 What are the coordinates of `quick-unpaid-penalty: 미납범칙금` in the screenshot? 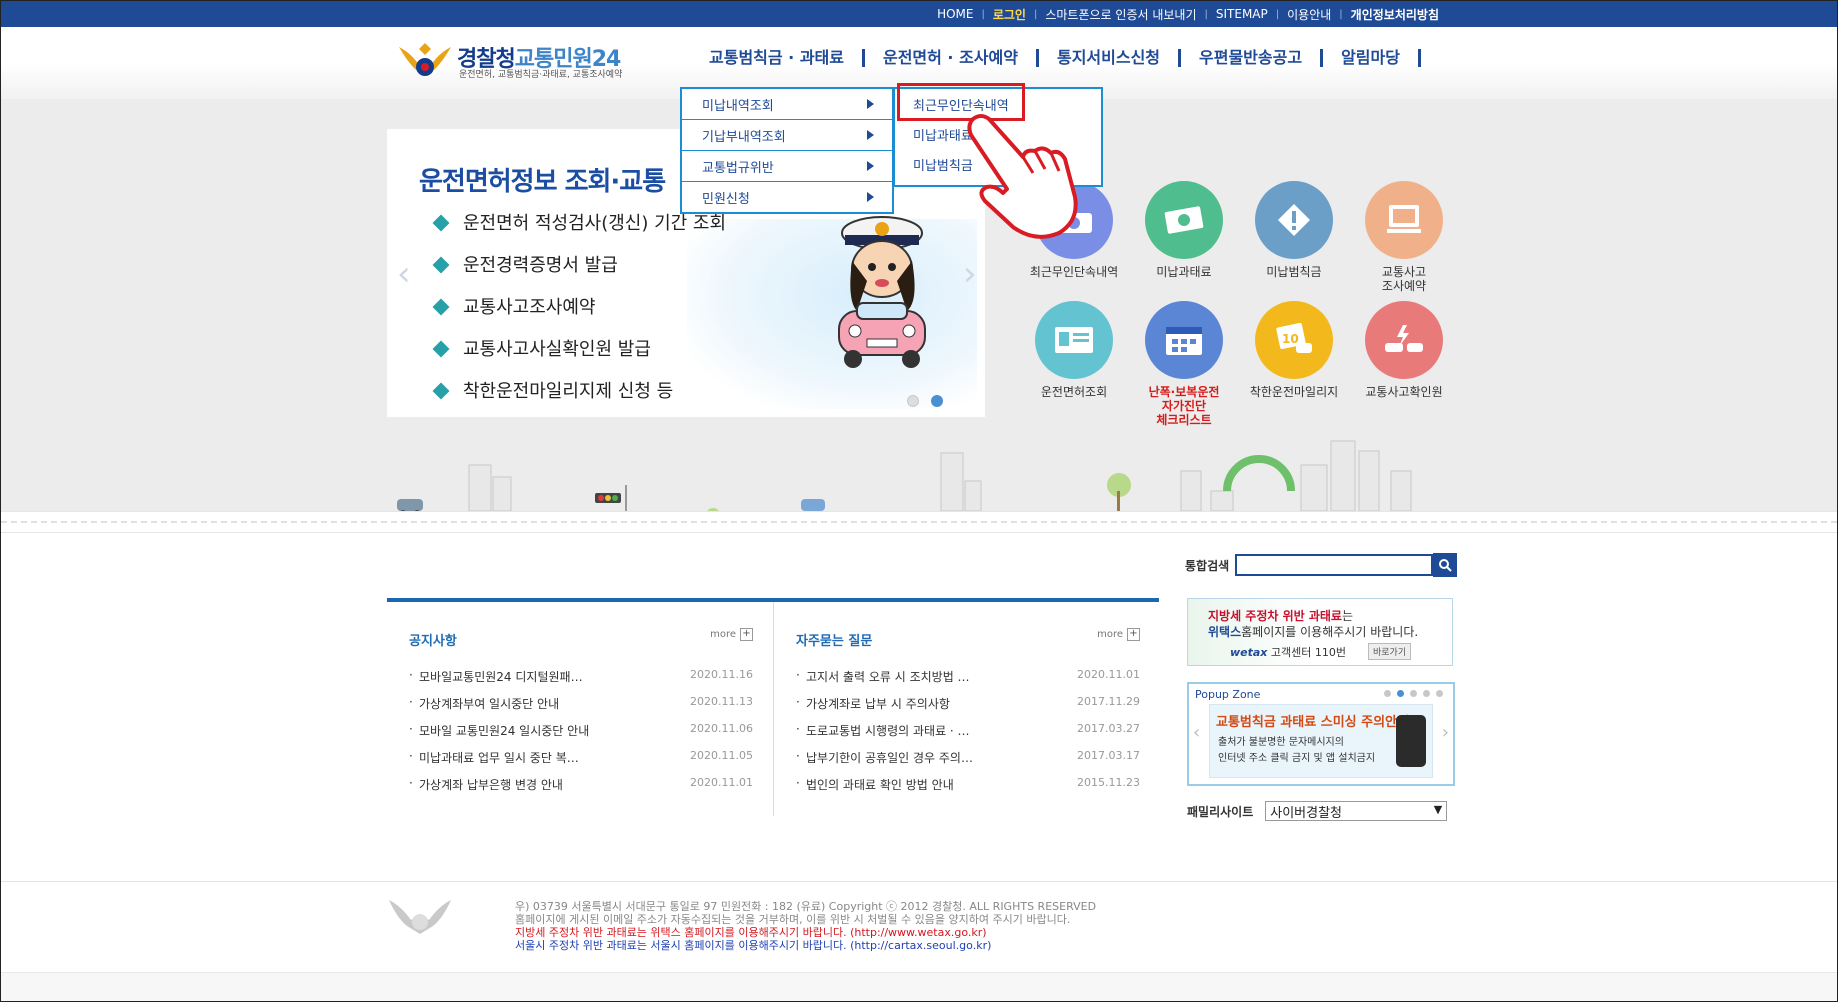 It's located at (1294, 230).